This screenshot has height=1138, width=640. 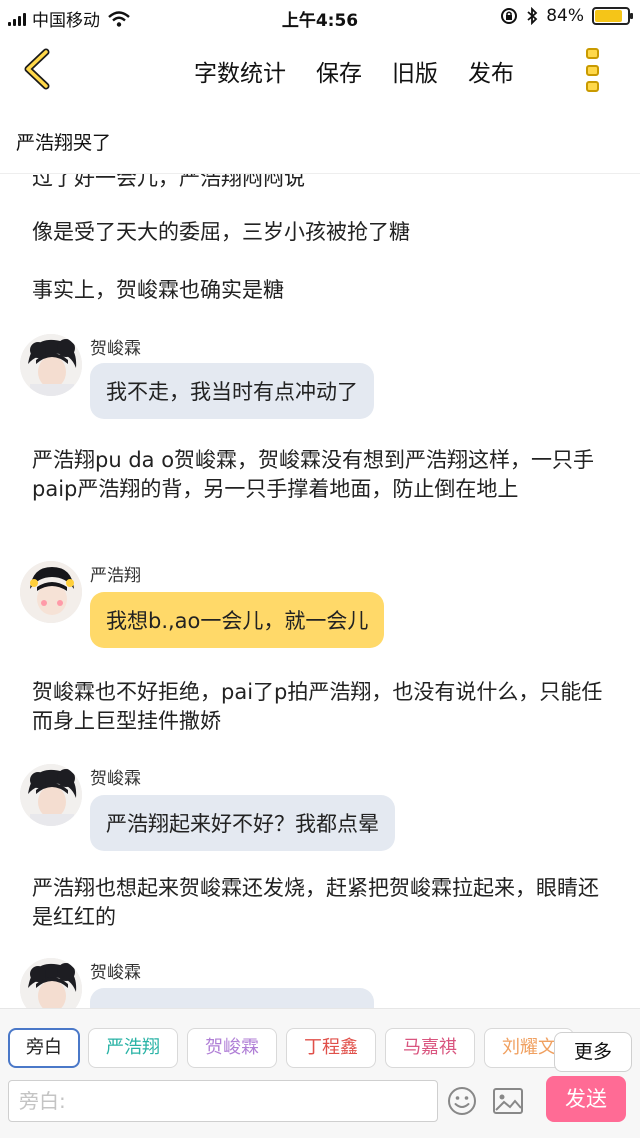 I want to click on narration-paragraph: 过了好一会儿，严浩翔闷闷说, so click(x=168, y=182).